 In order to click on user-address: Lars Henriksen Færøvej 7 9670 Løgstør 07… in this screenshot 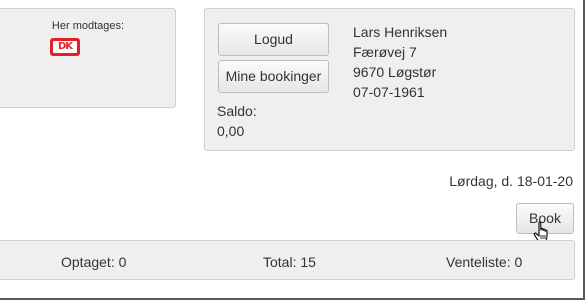, I will do `click(400, 62)`.